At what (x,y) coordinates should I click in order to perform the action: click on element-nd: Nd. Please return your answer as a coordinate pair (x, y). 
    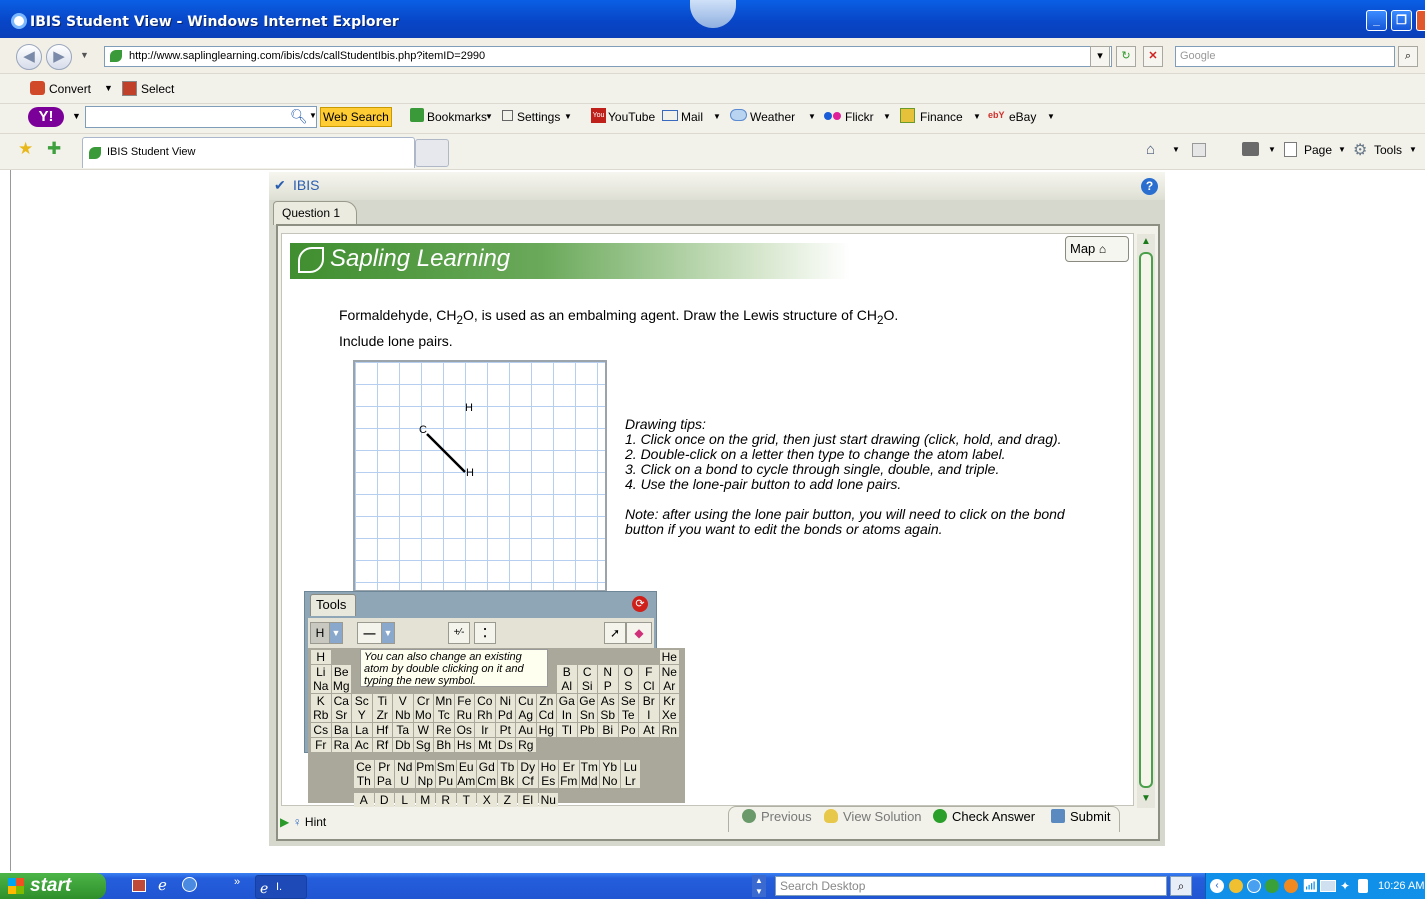
    Looking at the image, I should click on (405, 766).